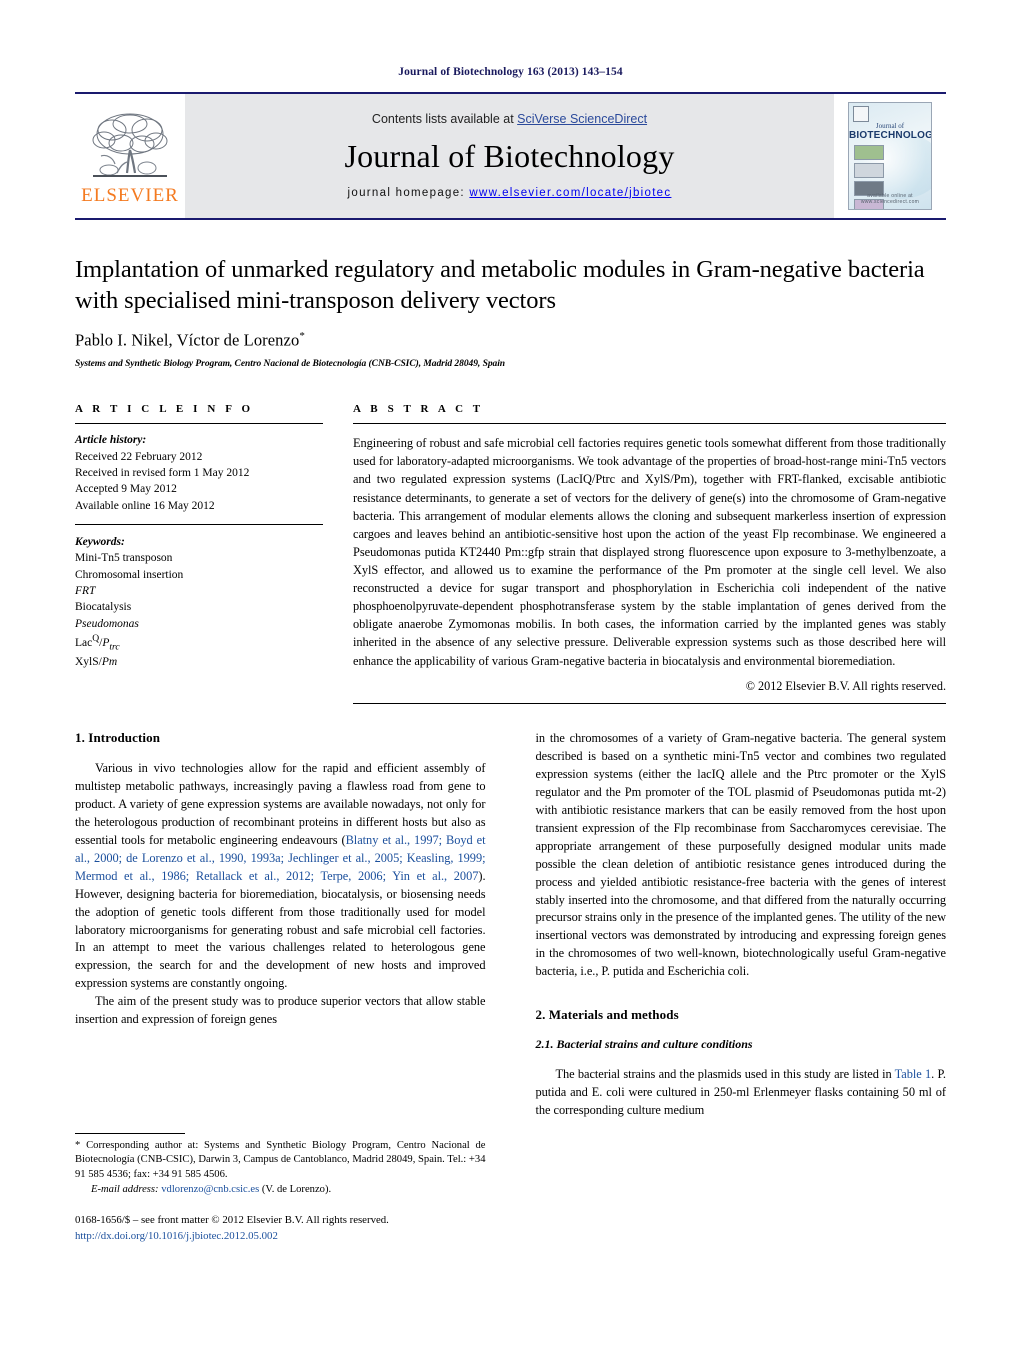 This screenshot has width=1021, height=1351. Describe the element at coordinates (85, 590) in the screenshot. I see `keyword-item: FRT` at that location.